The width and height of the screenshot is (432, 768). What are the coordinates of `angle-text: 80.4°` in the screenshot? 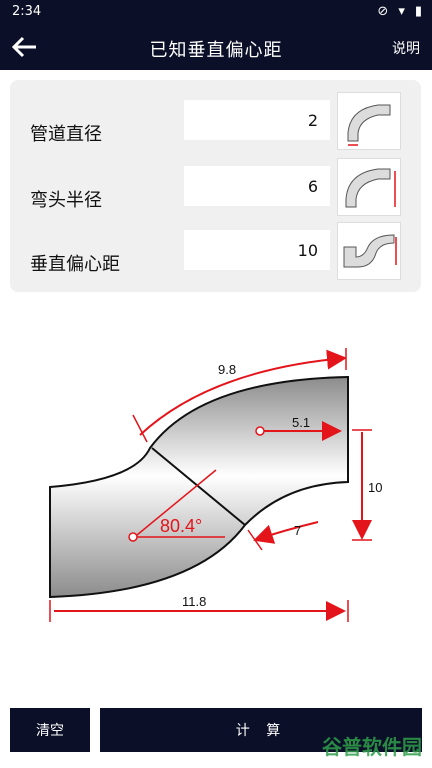 It's located at (181, 526).